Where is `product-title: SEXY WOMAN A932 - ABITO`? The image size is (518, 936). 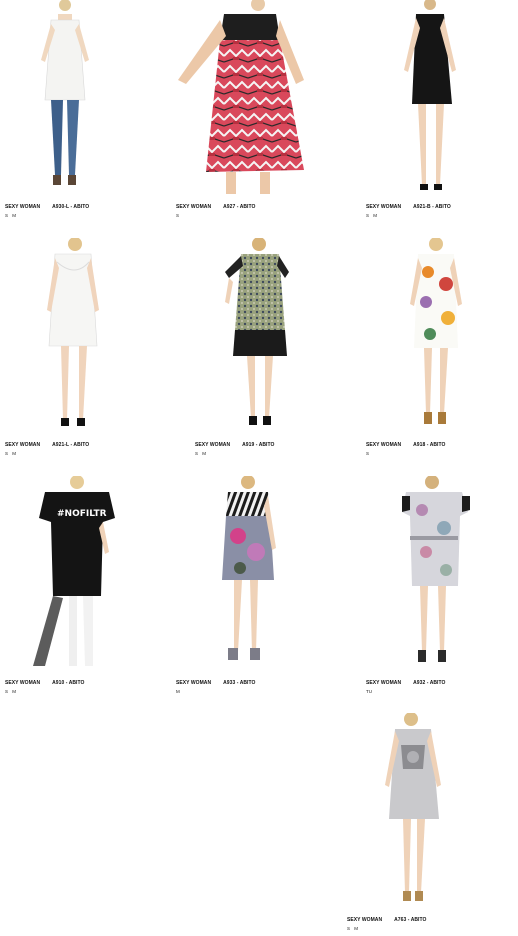
product-title: SEXY WOMAN A932 - ABITO is located at coordinates (405, 683).